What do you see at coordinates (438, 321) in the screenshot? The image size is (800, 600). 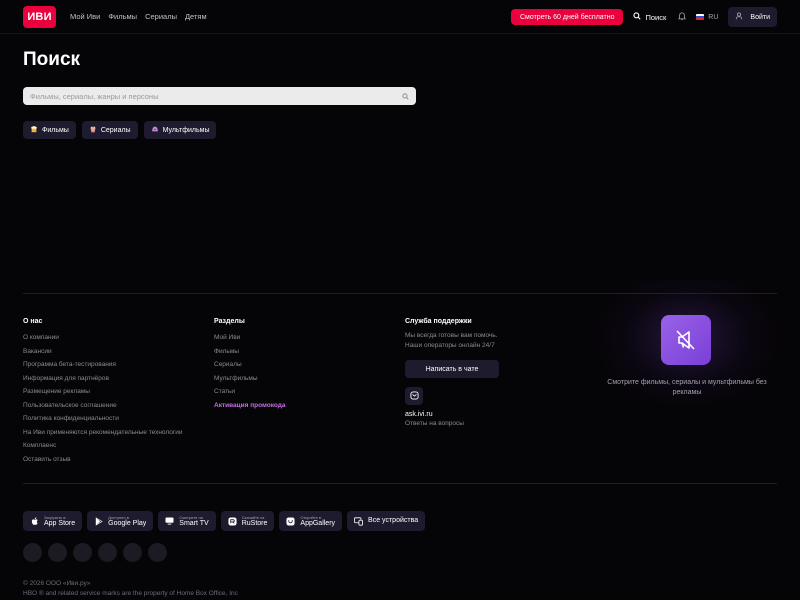 I see `footer-support-heading: Служба поддержки` at bounding box center [438, 321].